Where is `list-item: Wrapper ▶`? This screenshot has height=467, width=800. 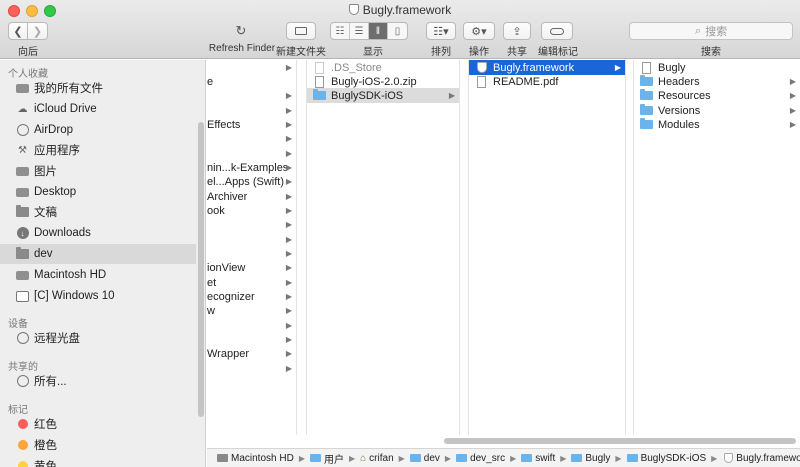 list-item: Wrapper ▶ is located at coordinates (251, 353).